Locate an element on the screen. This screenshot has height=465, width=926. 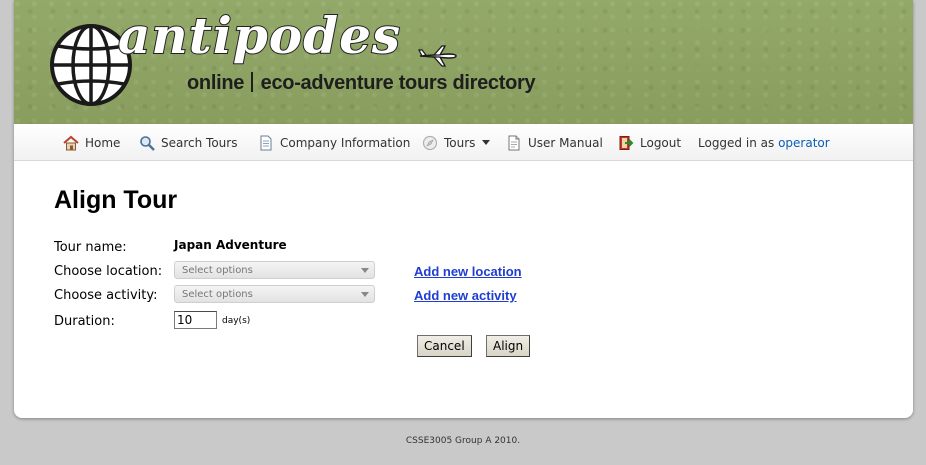
nav-item-label: Tours is located at coordinates (460, 143).